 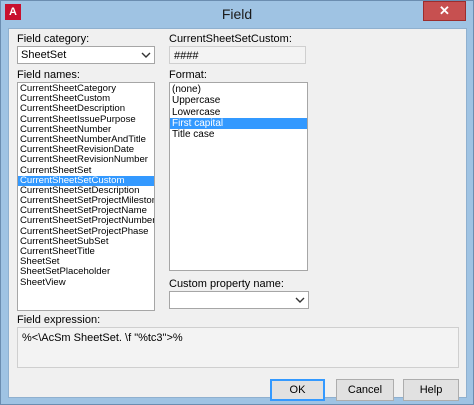 I want to click on current-field-value: ####, so click(x=186, y=56).